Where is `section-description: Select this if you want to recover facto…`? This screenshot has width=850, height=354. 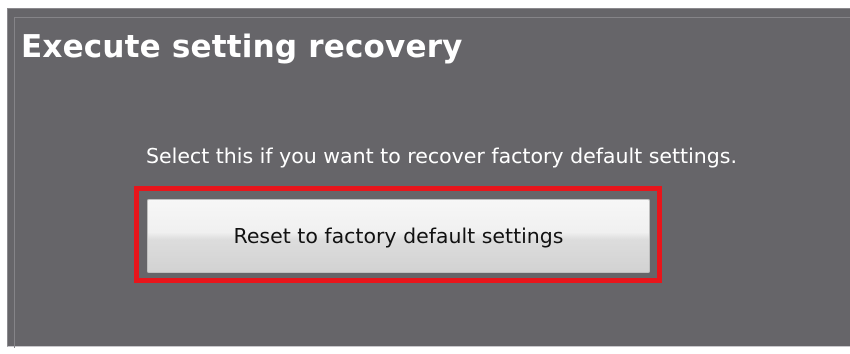
section-description: Select this if you want to recover facto… is located at coordinates (441, 156).